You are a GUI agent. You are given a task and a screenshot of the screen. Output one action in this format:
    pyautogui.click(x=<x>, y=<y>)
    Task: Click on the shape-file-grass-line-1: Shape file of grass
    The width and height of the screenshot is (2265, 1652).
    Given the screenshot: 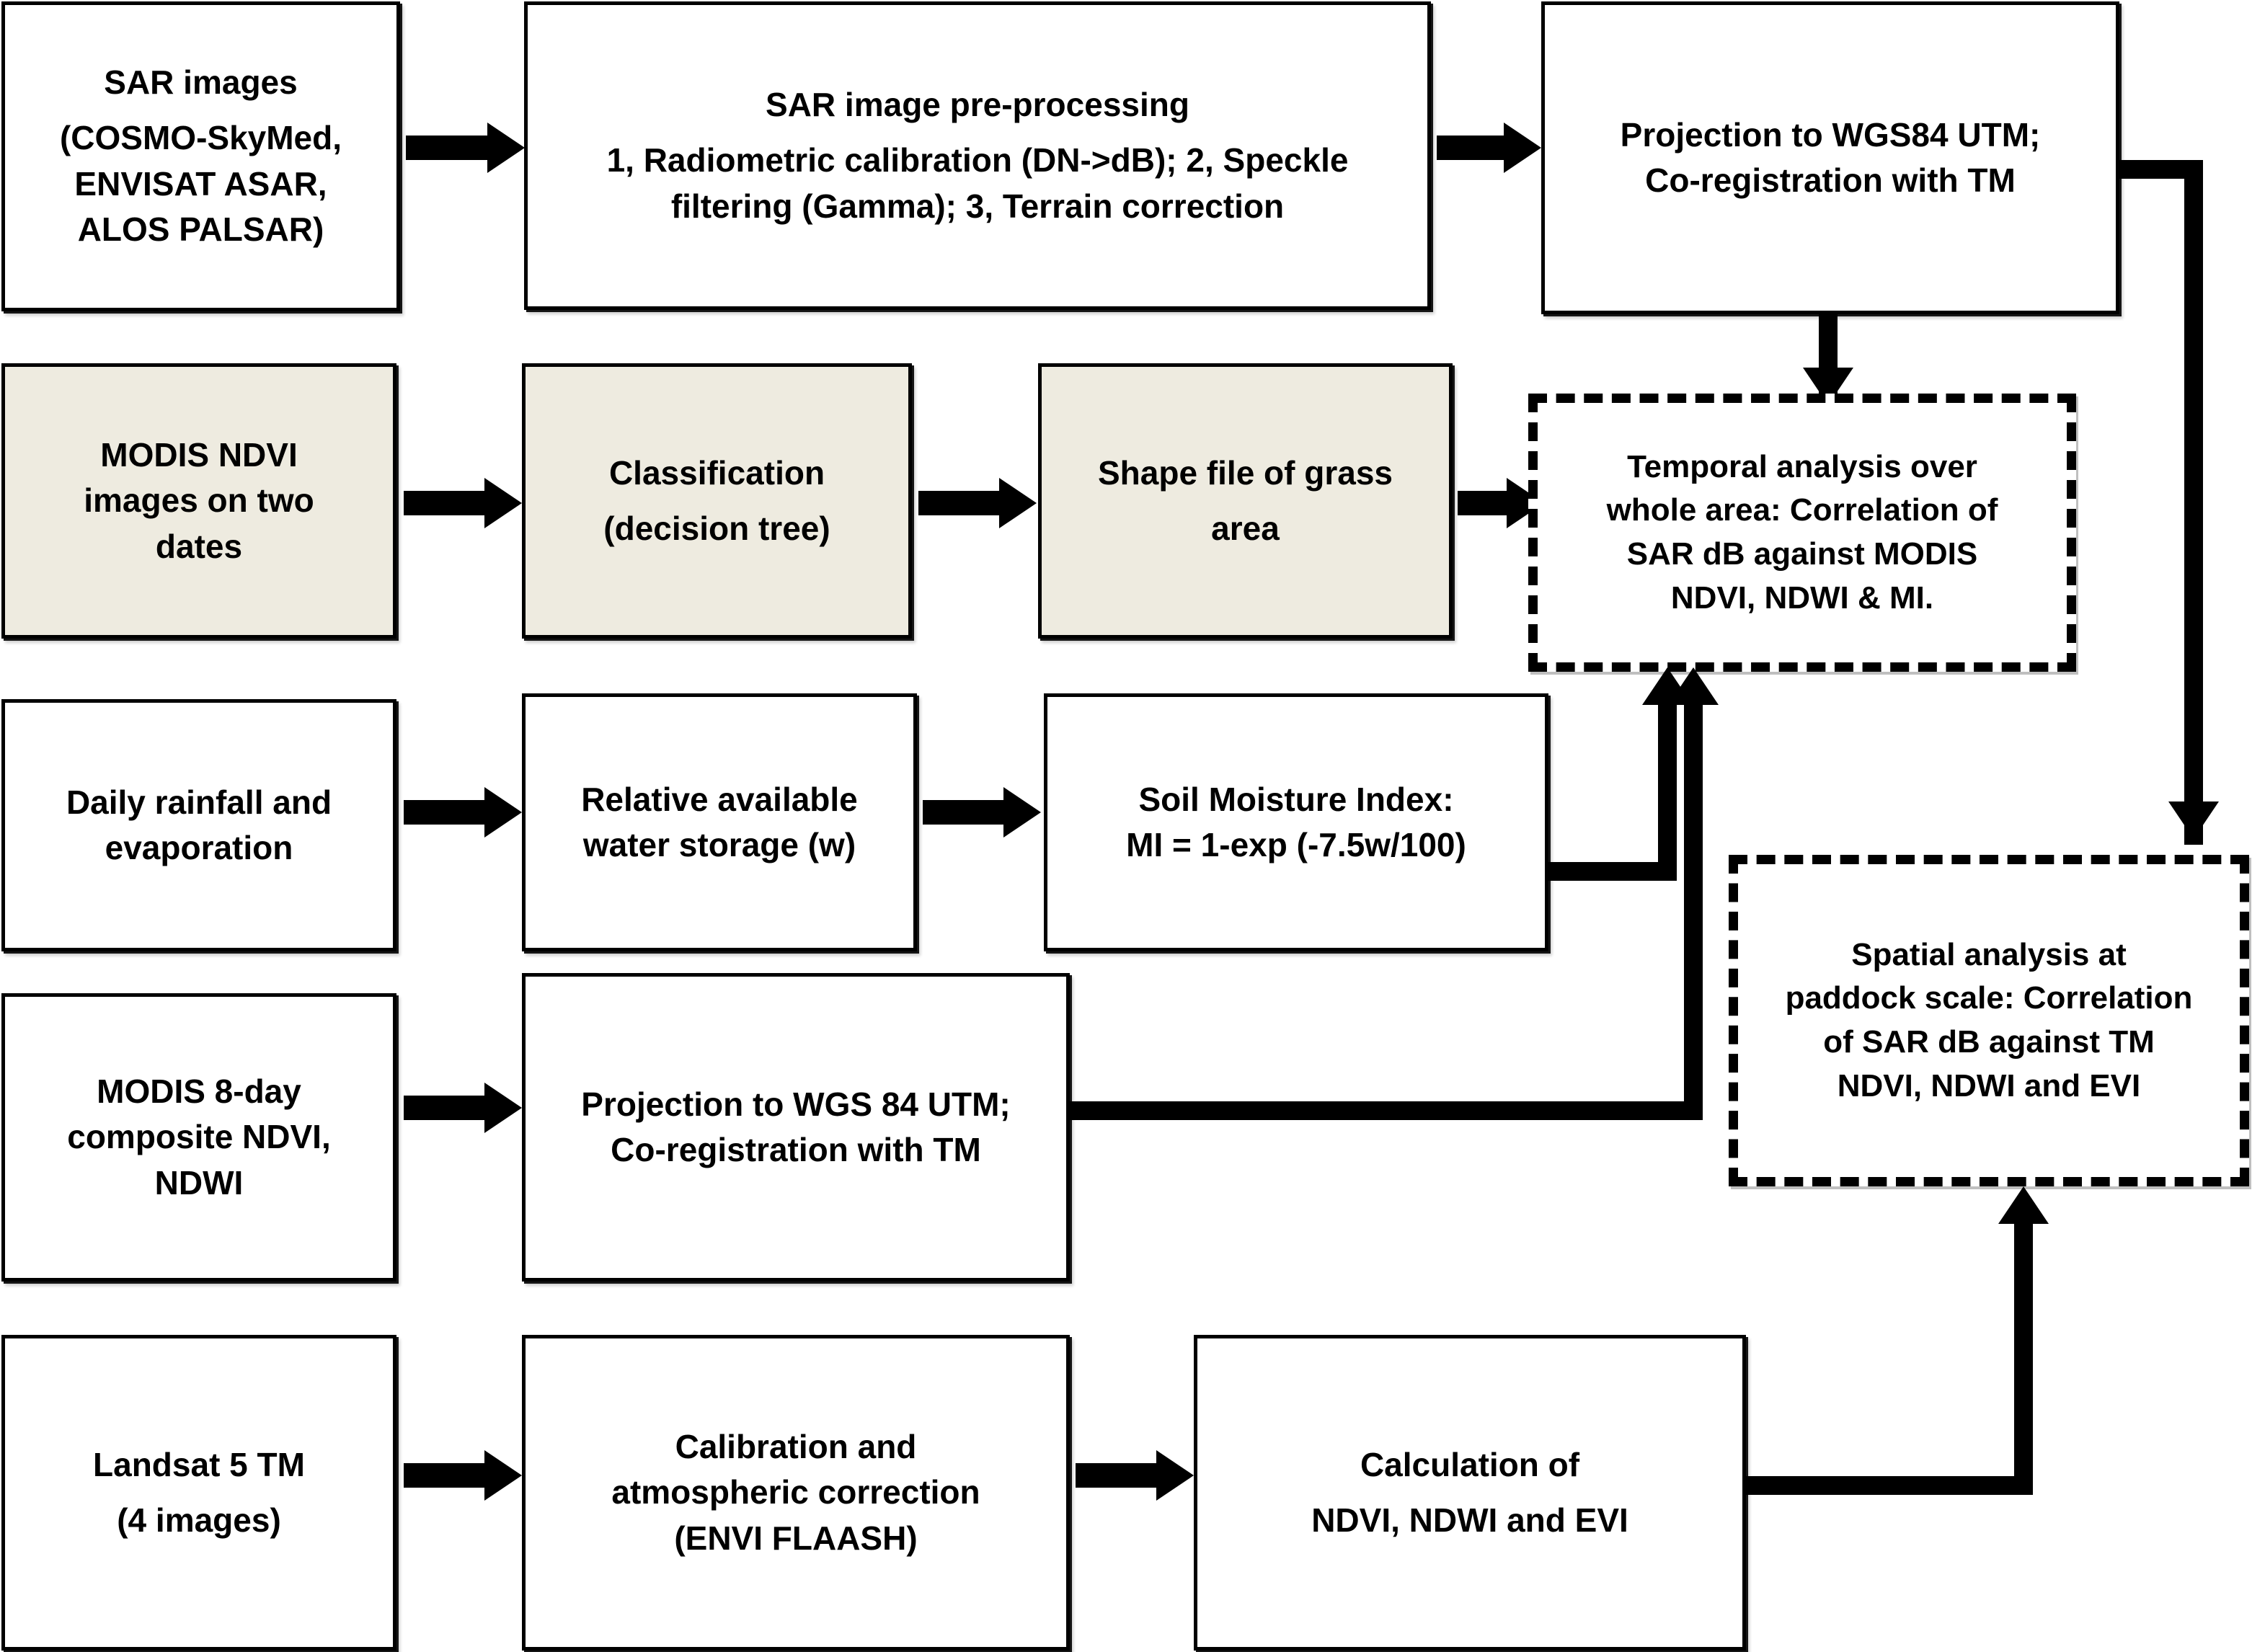 What is the action you would take?
    pyautogui.click(x=1245, y=472)
    